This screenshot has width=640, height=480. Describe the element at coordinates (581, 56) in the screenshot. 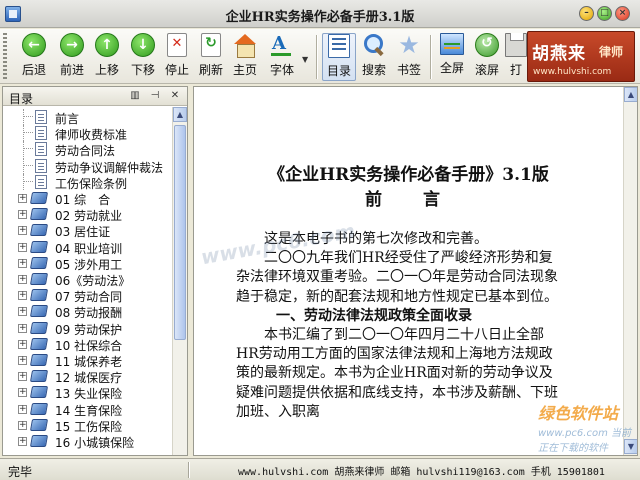

I see `brand-logo: 胡燕来 律师 www.hulvshi.com` at that location.